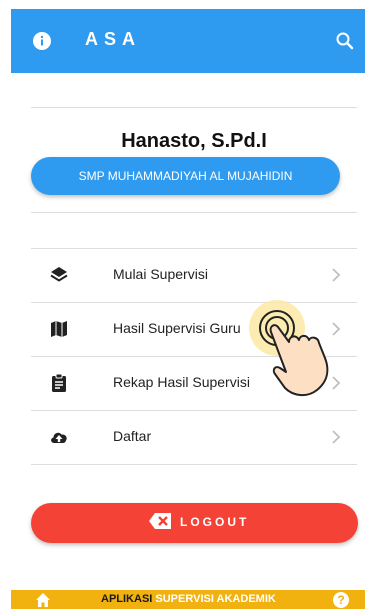  Describe the element at coordinates (215, 522) in the screenshot. I see `logout-label: LOGOUT` at that location.